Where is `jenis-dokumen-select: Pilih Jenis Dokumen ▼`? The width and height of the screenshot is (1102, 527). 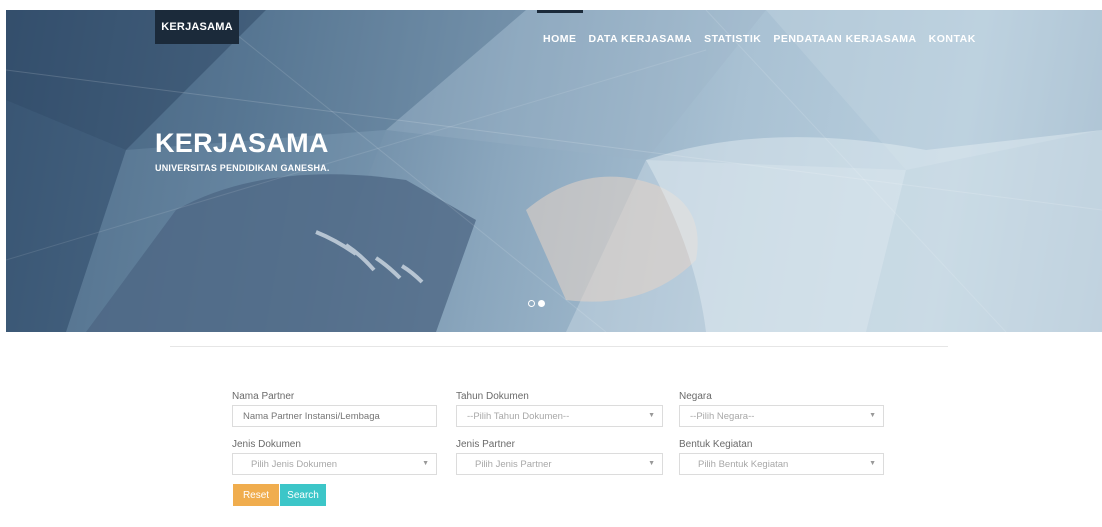 jenis-dokumen-select: Pilih Jenis Dokumen ▼ is located at coordinates (334, 464).